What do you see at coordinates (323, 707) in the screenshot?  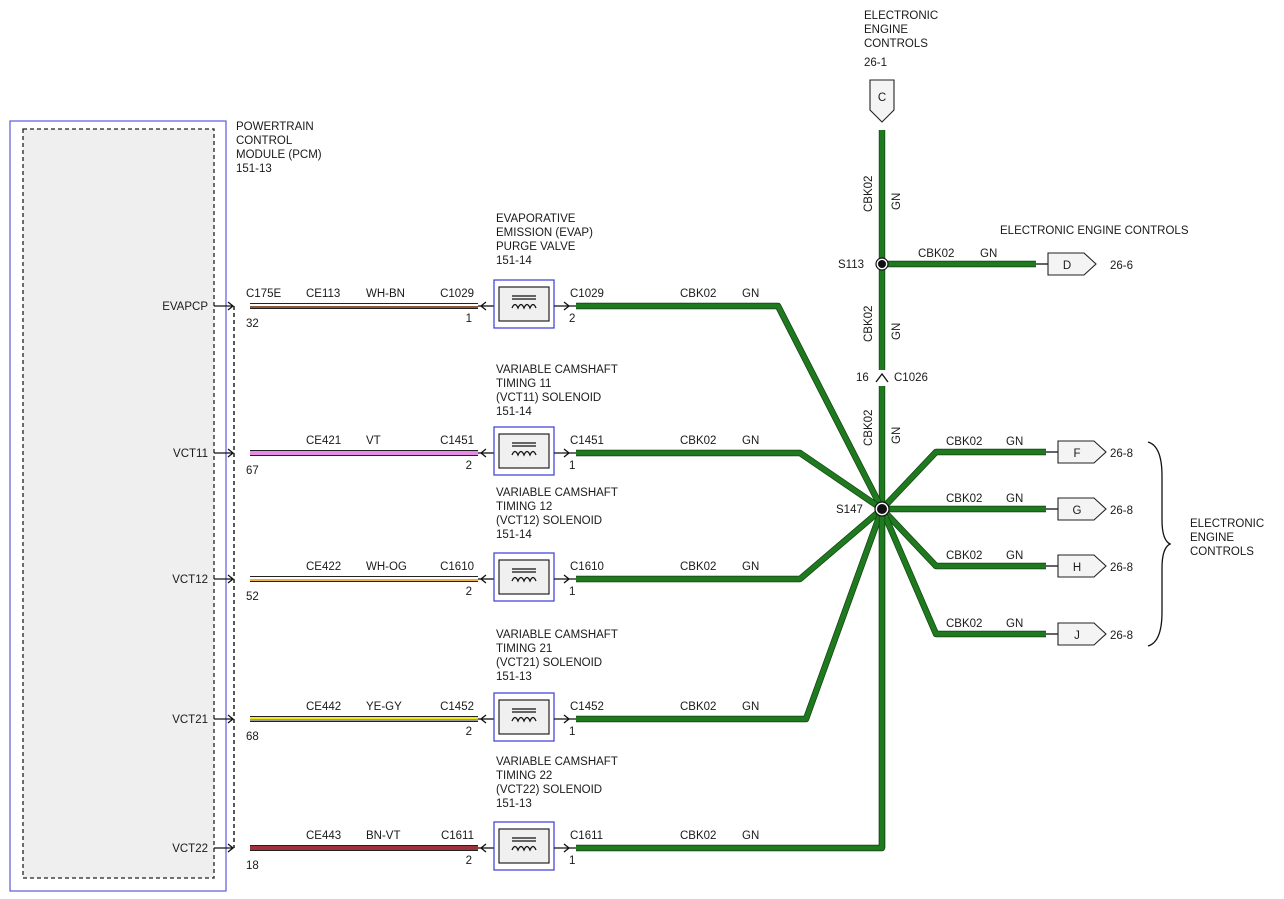 I see `wire-circuit-number: CE442` at bounding box center [323, 707].